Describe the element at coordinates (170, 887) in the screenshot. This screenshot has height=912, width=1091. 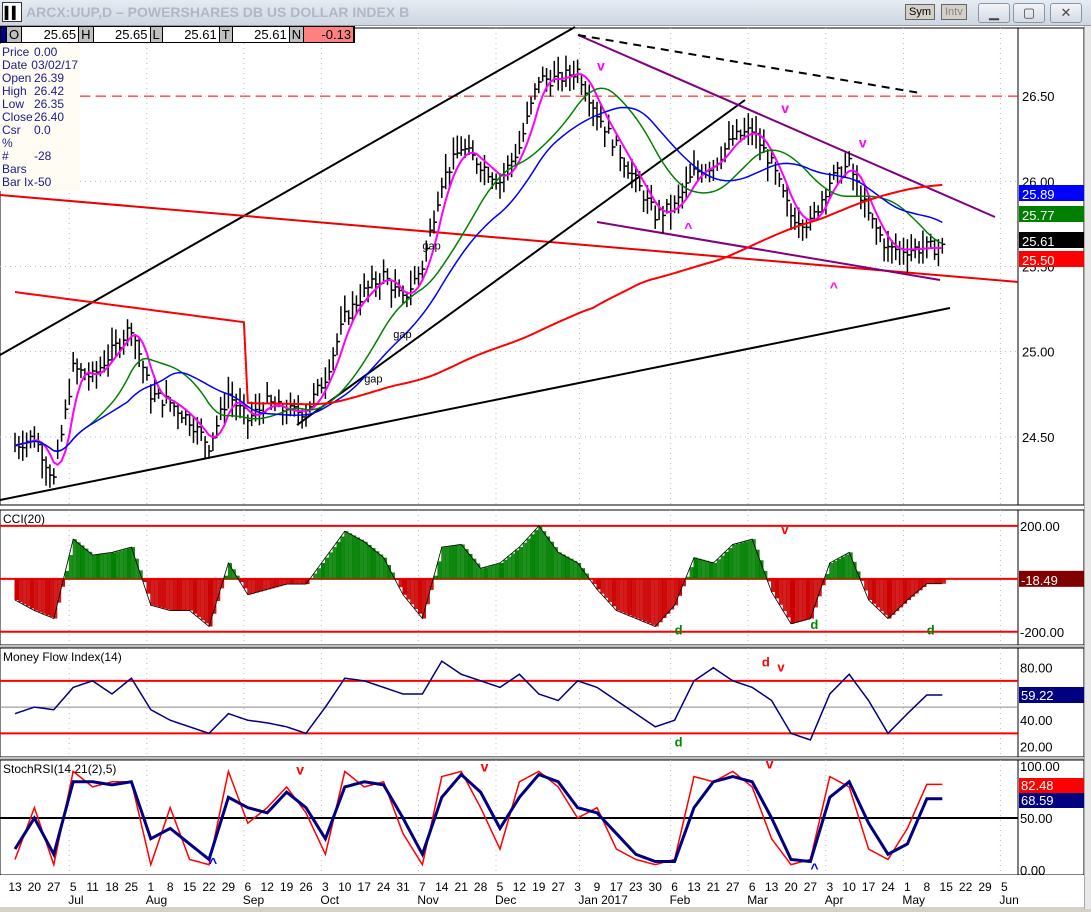
I see `x-day-label: 8` at that location.